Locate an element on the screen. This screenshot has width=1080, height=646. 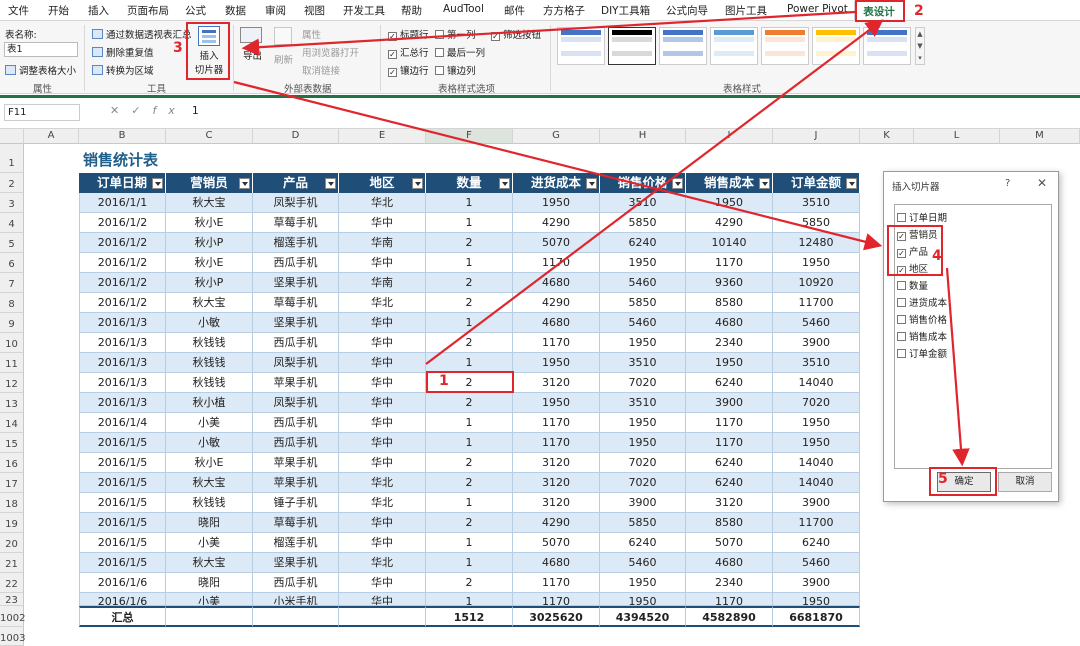
step-marker: 3 is located at coordinates (178, 48).